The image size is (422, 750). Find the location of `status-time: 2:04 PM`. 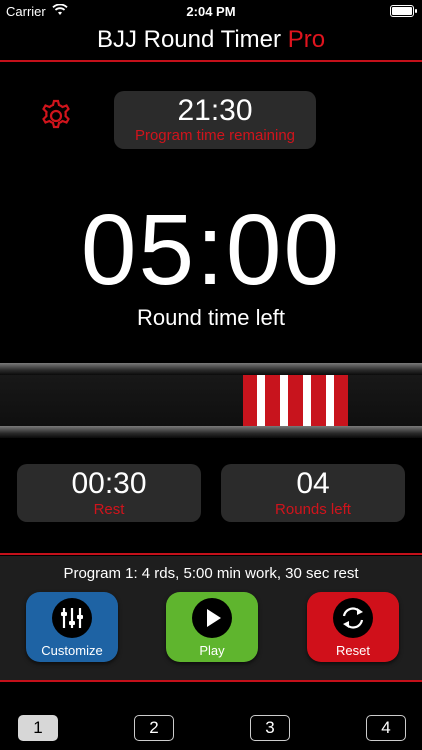

status-time: 2:04 PM is located at coordinates (211, 11).